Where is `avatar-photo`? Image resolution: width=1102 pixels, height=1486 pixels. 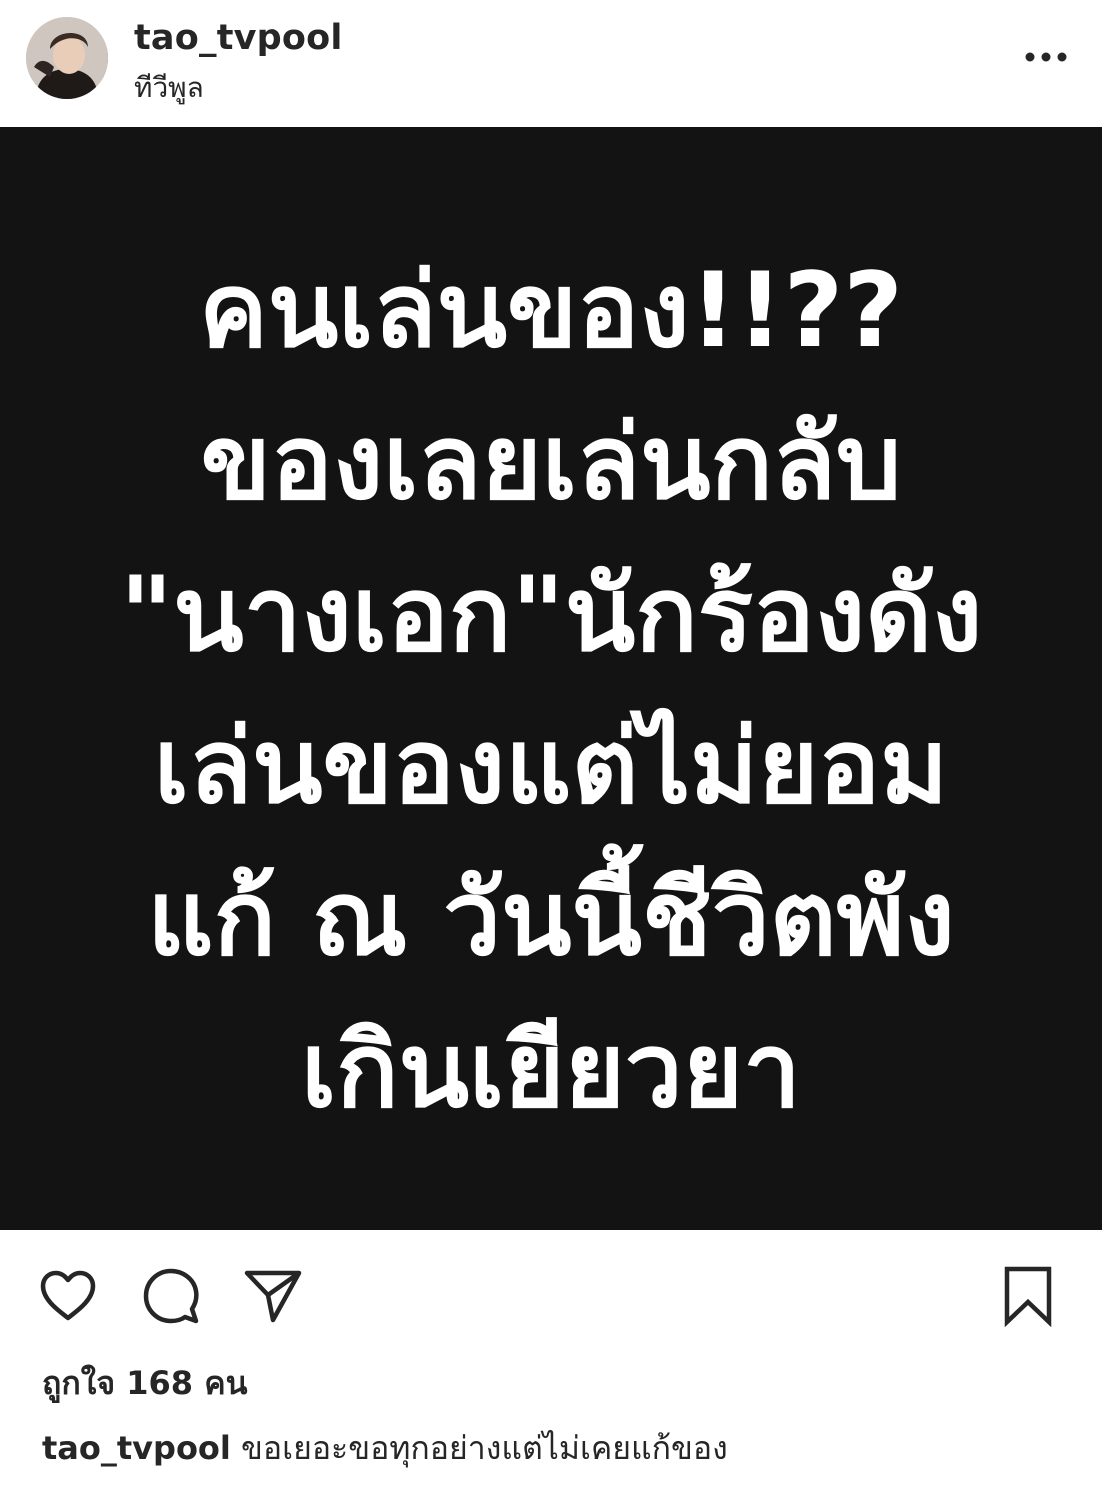 avatar-photo is located at coordinates (67, 58).